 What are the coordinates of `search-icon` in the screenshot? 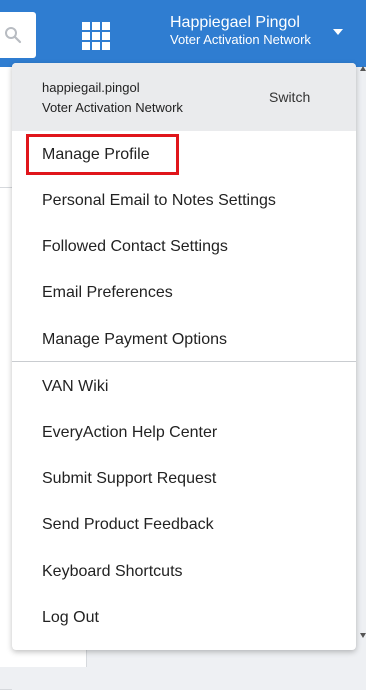 It's located at (13, 35).